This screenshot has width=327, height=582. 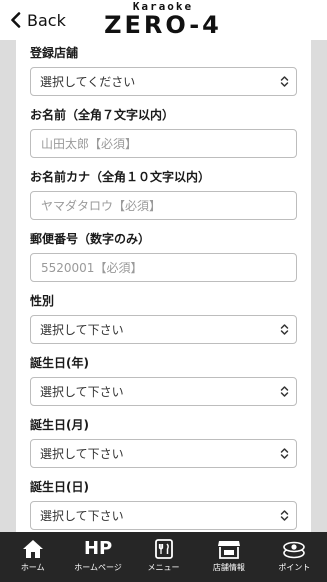 I want to click on menu-icon, so click(x=163, y=549).